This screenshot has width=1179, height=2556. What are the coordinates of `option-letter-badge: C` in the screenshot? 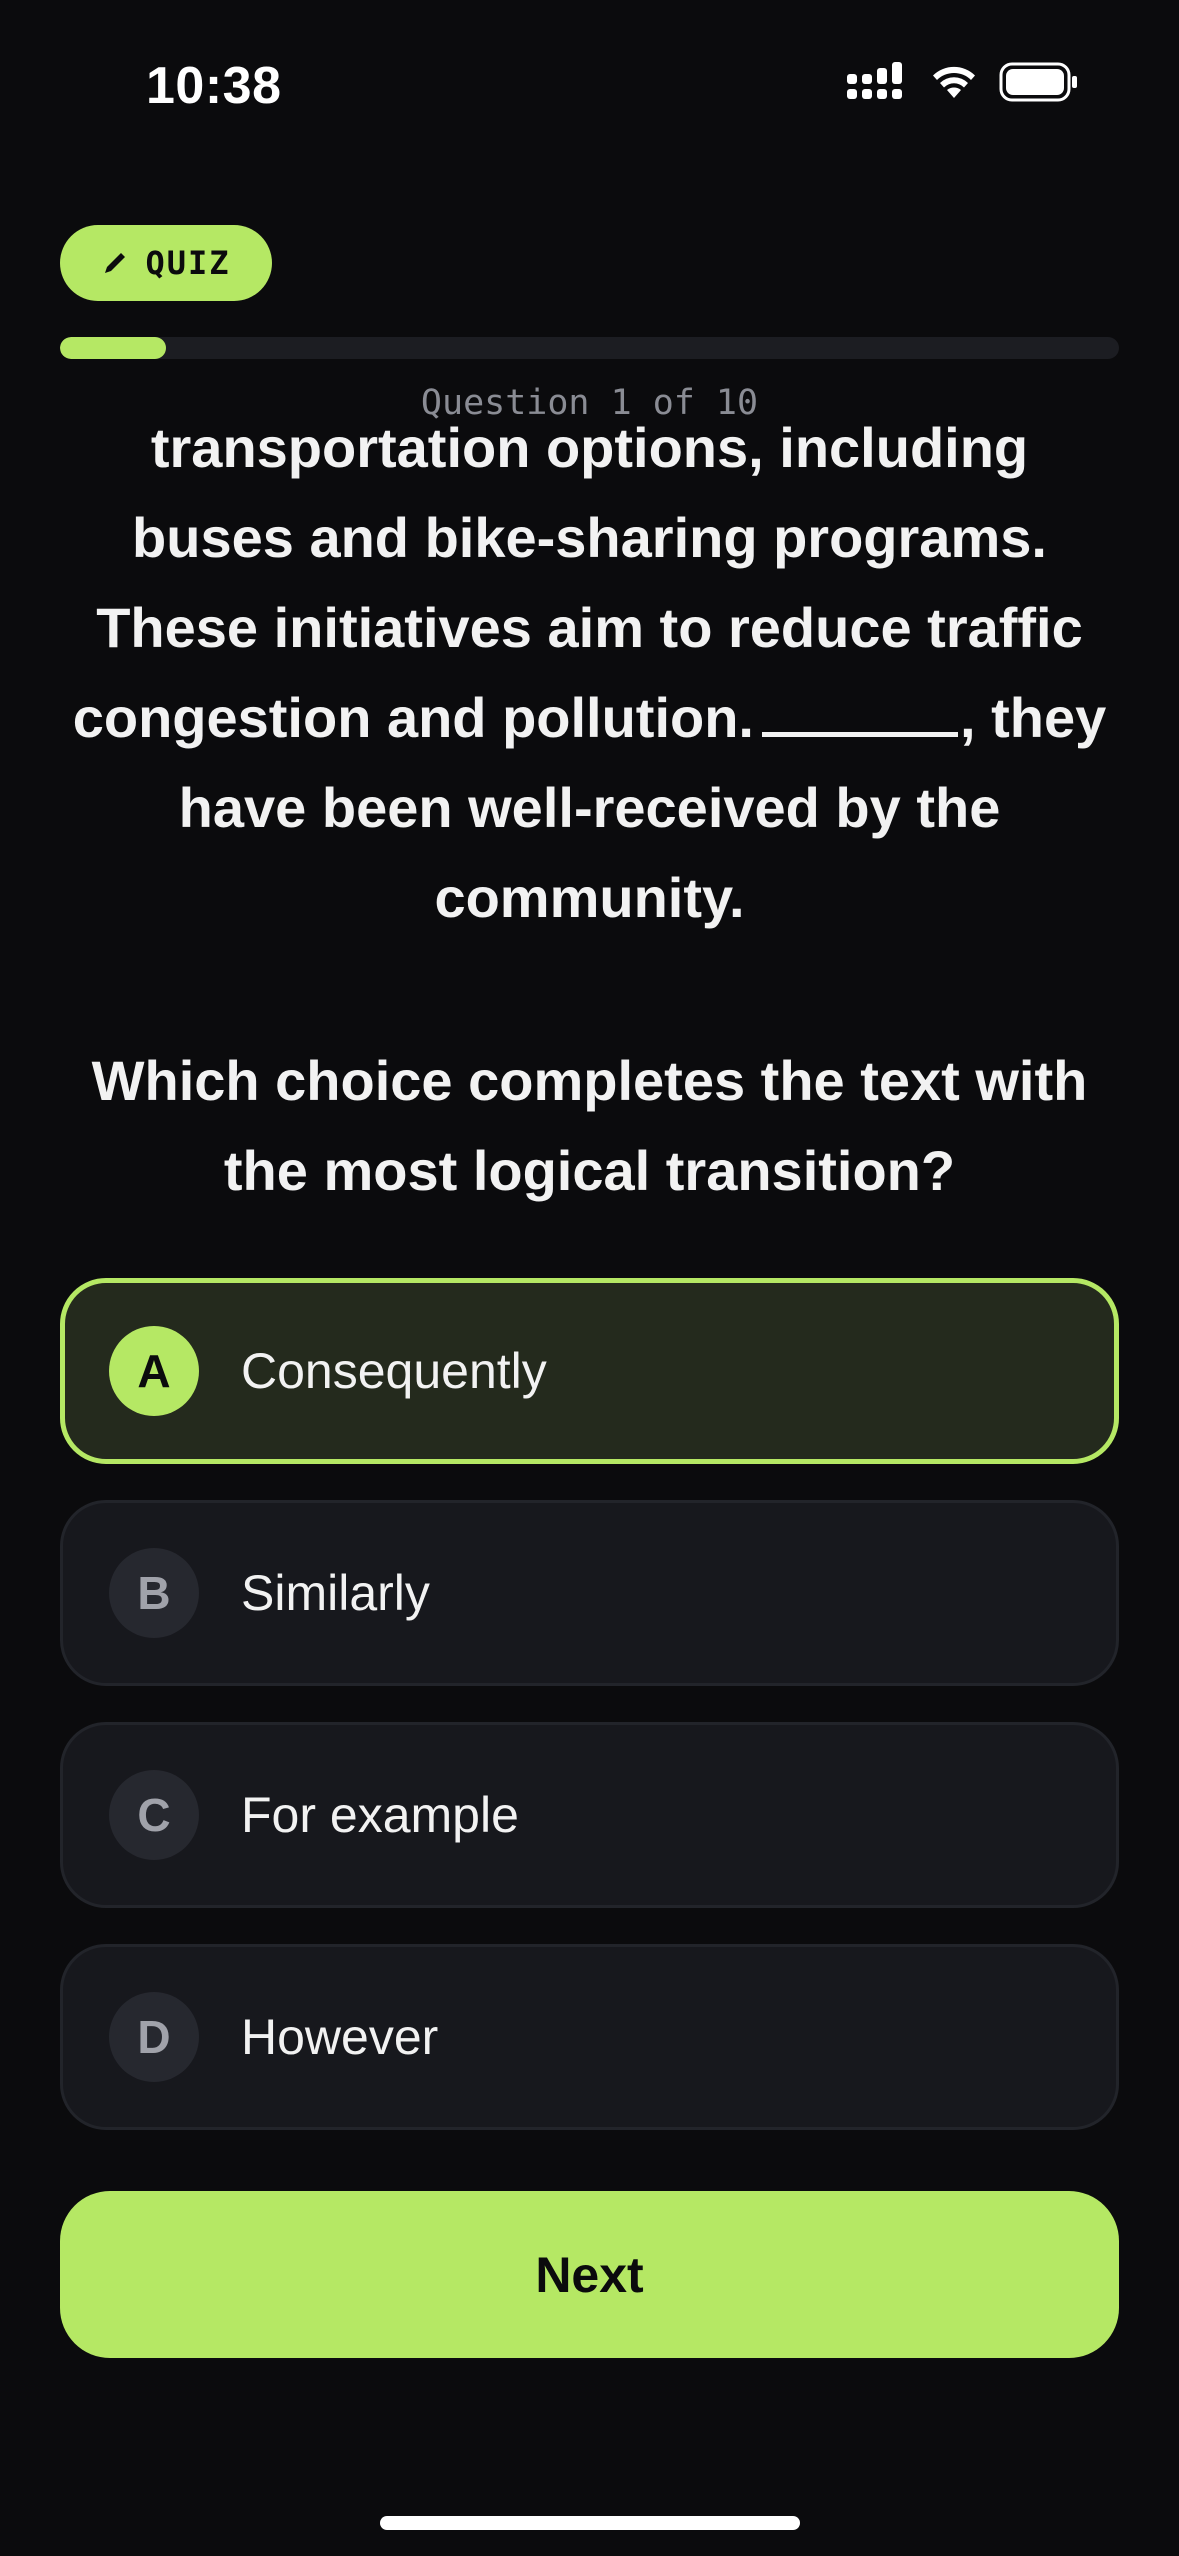 It's located at (154, 1815).